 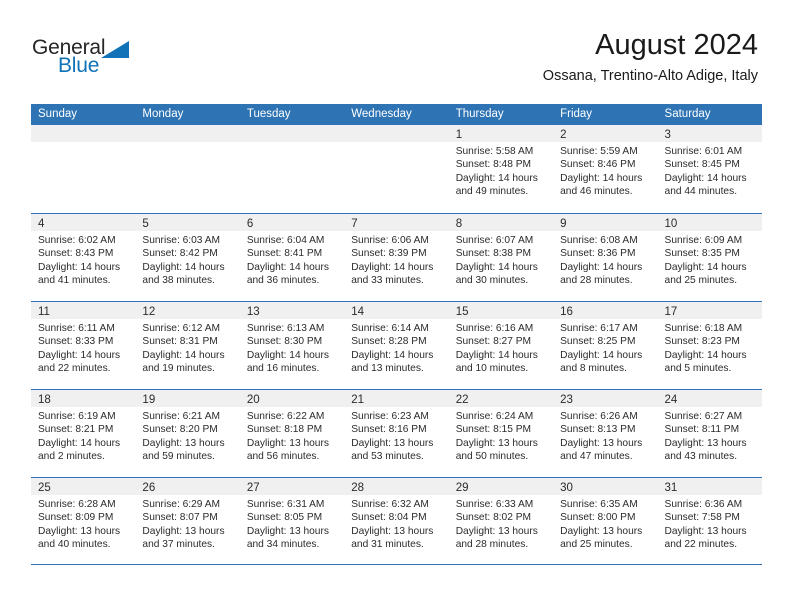 I want to click on day-number-band: 9, so click(x=605, y=222).